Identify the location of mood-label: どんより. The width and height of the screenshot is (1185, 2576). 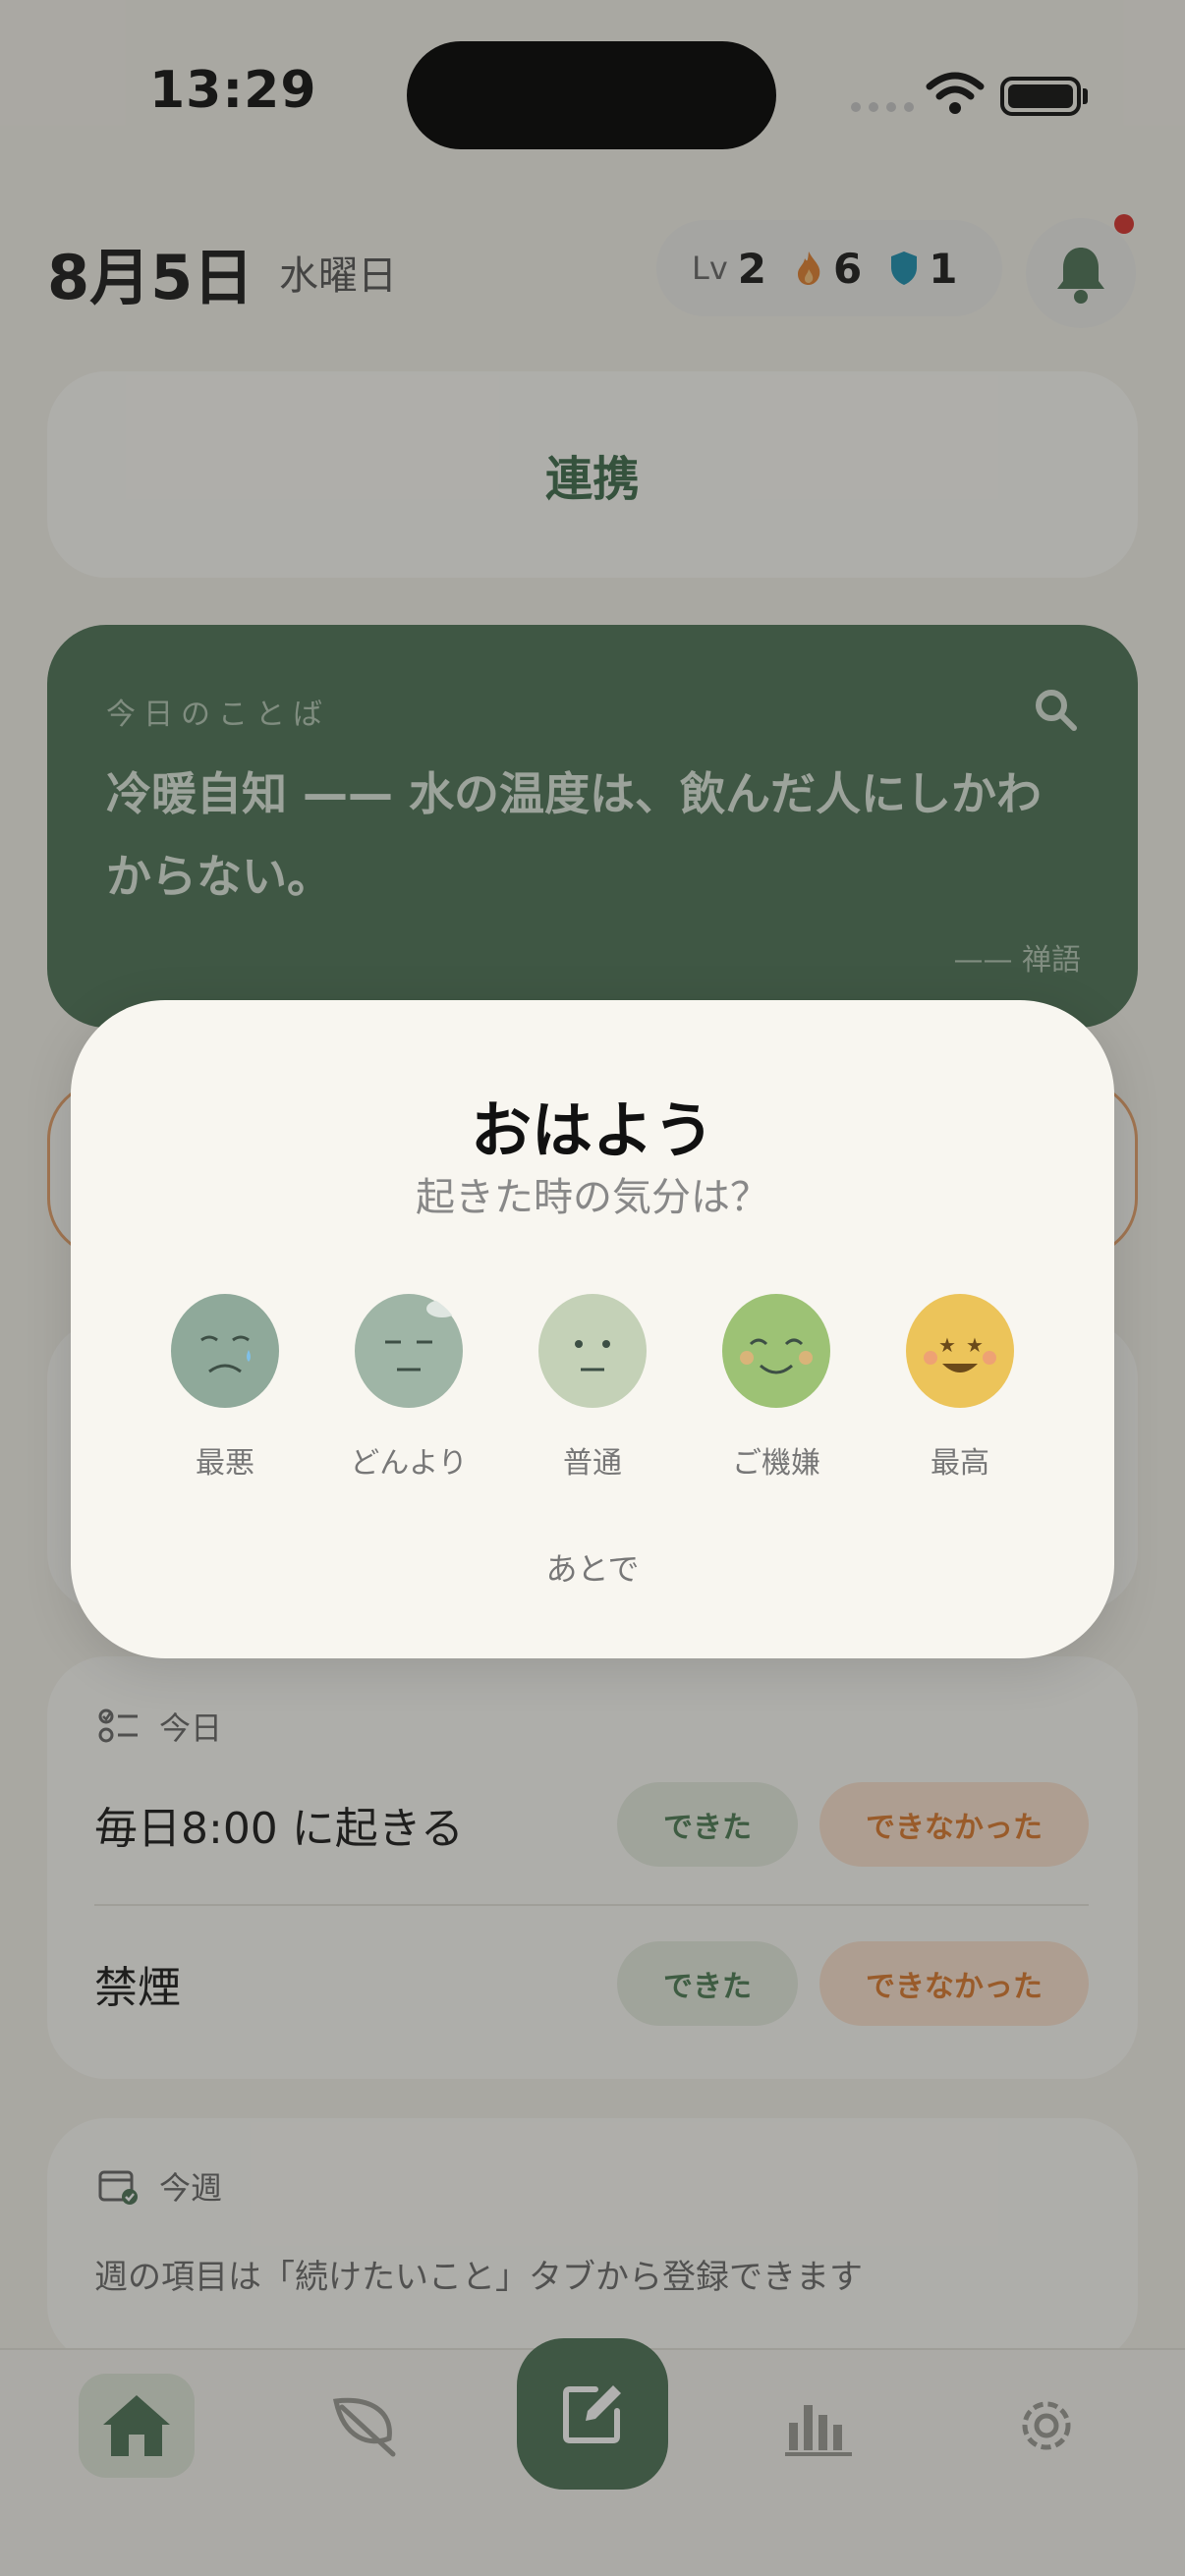
(409, 1463).